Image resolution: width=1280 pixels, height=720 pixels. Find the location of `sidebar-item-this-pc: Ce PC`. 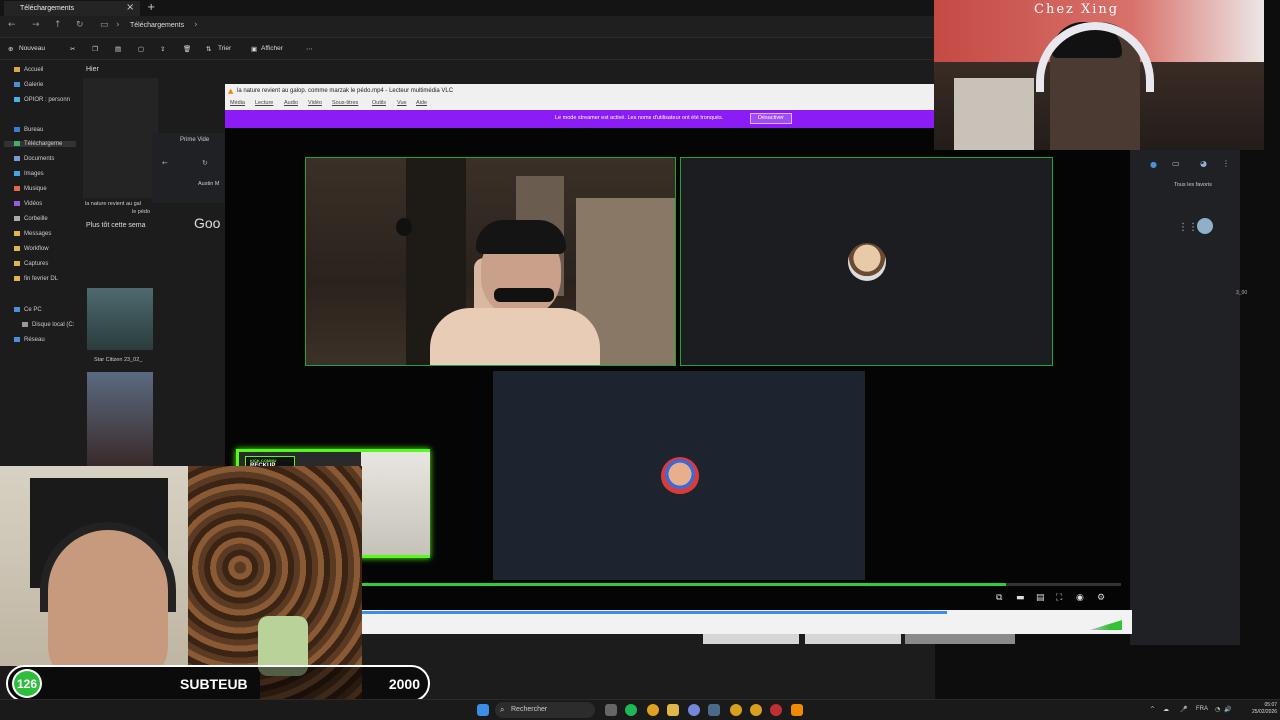

sidebar-item-this-pc: Ce PC is located at coordinates (28, 310).